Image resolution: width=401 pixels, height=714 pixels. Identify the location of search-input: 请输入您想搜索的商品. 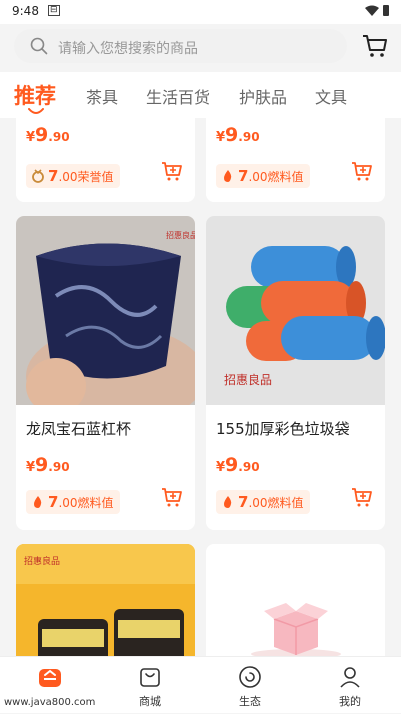
(180, 46).